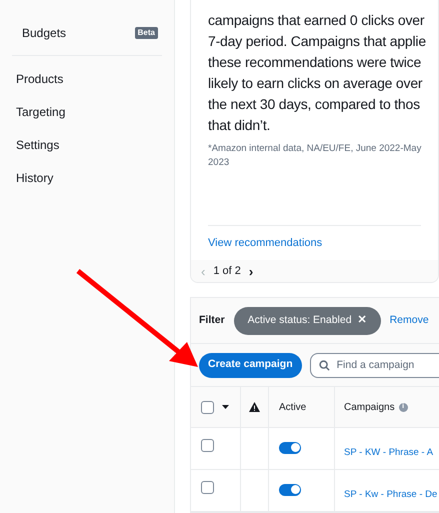  I want to click on view-recommendations-link: View recommendations, so click(265, 243).